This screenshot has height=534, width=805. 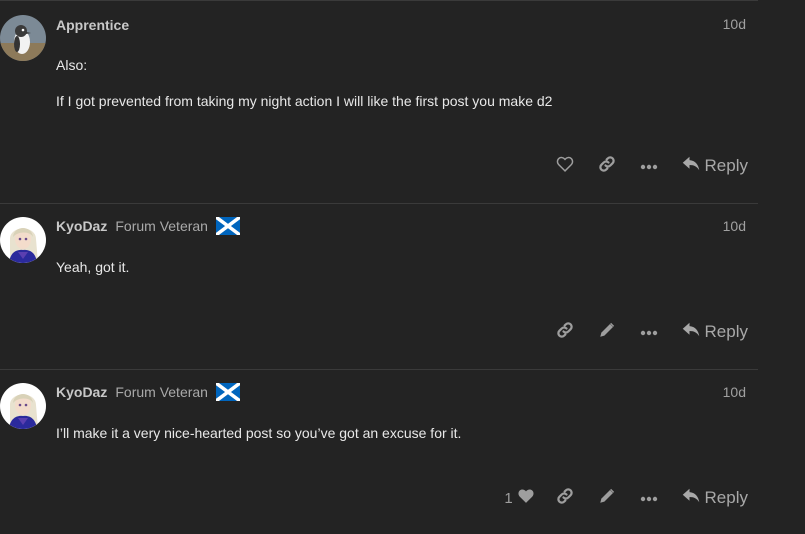 I want to click on post-meta: Apprentice, so click(x=92, y=25).